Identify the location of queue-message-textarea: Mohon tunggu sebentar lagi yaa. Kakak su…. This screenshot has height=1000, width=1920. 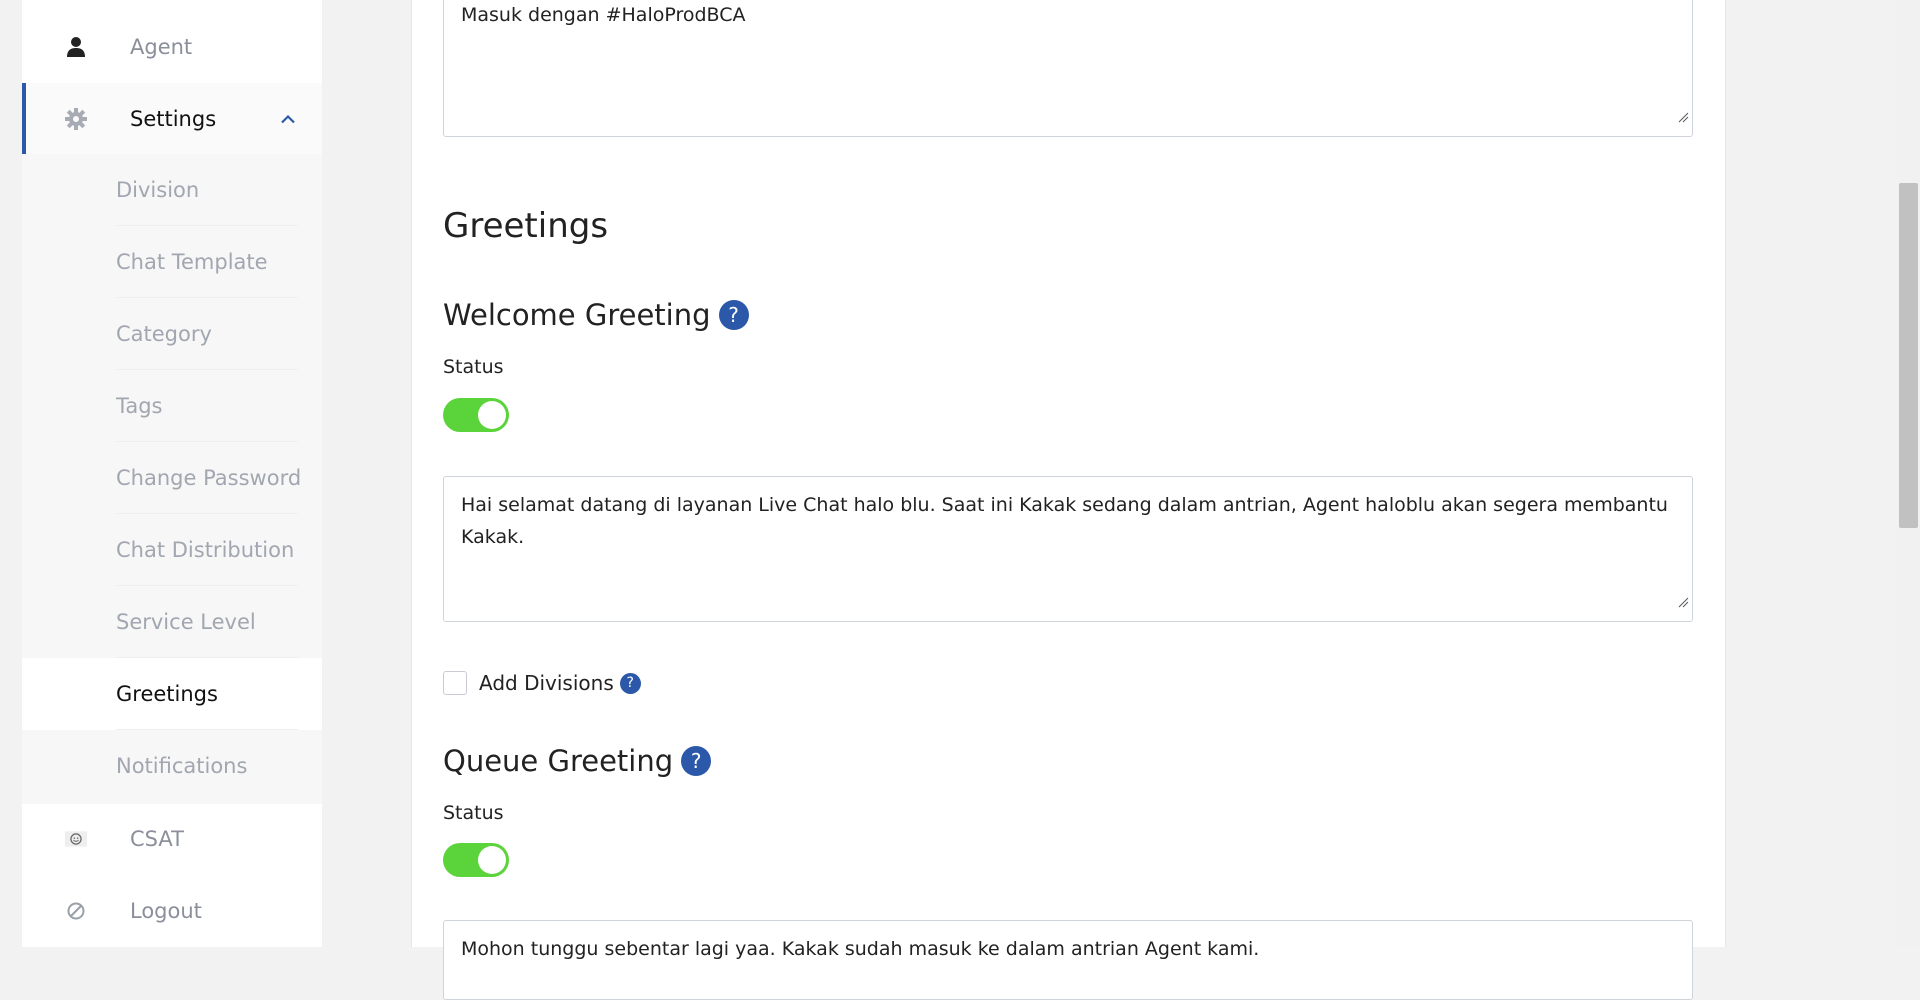
(1068, 960).